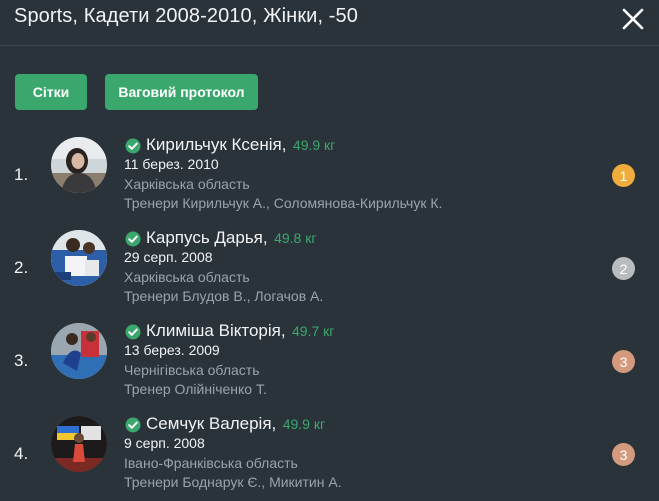 The height and width of the screenshot is (501, 659). What do you see at coordinates (216, 330) in the screenshot?
I see `athlete-name: Климіша Вікторія,` at bounding box center [216, 330].